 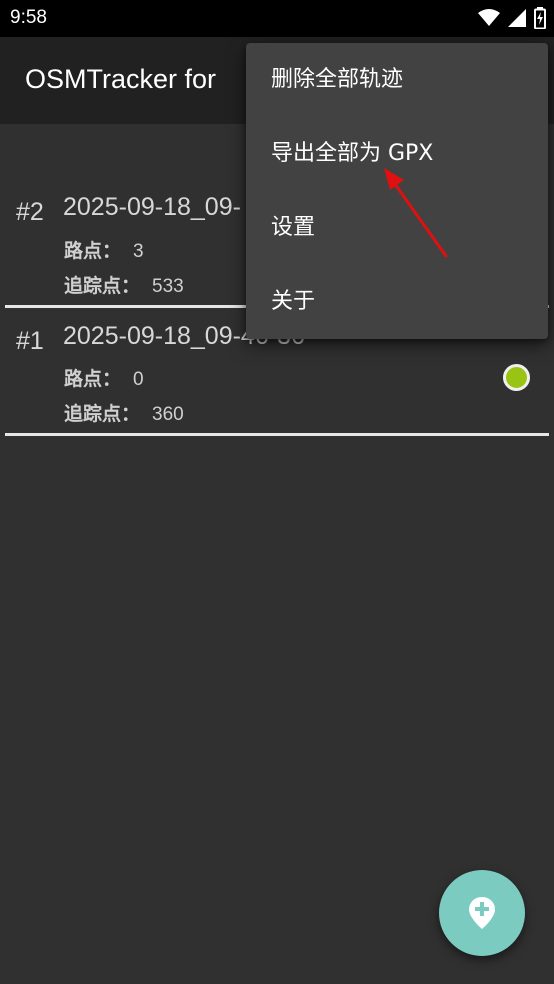 I want to click on waypoints-value: 0, so click(x=138, y=379).